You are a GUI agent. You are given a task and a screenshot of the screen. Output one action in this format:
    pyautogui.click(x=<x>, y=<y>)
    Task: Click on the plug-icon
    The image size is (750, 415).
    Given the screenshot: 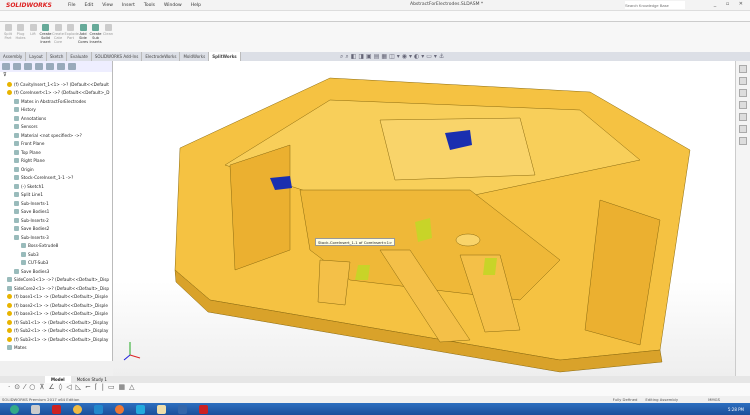 What is the action you would take?
    pyautogui.click(x=20, y=27)
    